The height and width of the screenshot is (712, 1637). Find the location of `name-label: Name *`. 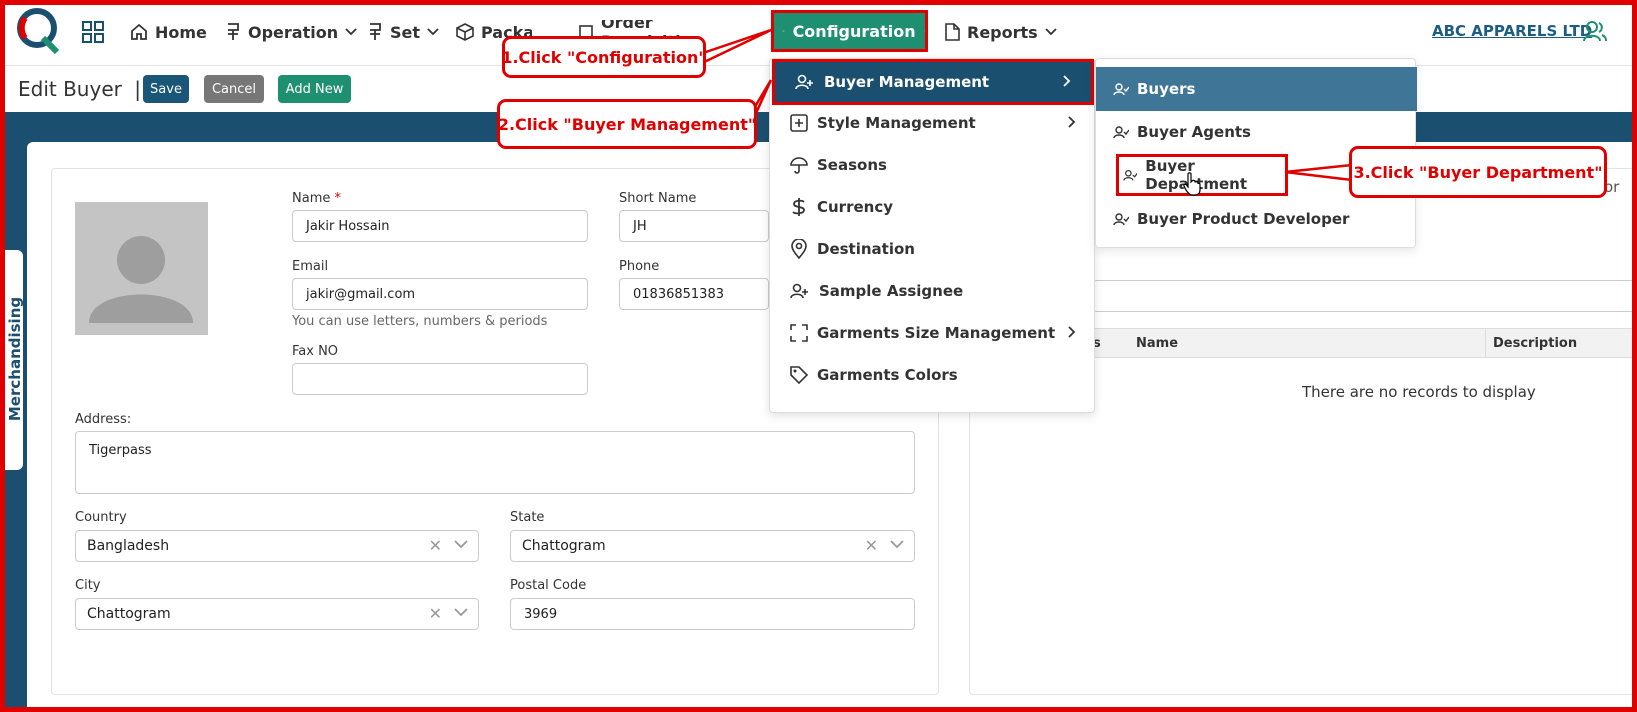

name-label: Name * is located at coordinates (316, 198).